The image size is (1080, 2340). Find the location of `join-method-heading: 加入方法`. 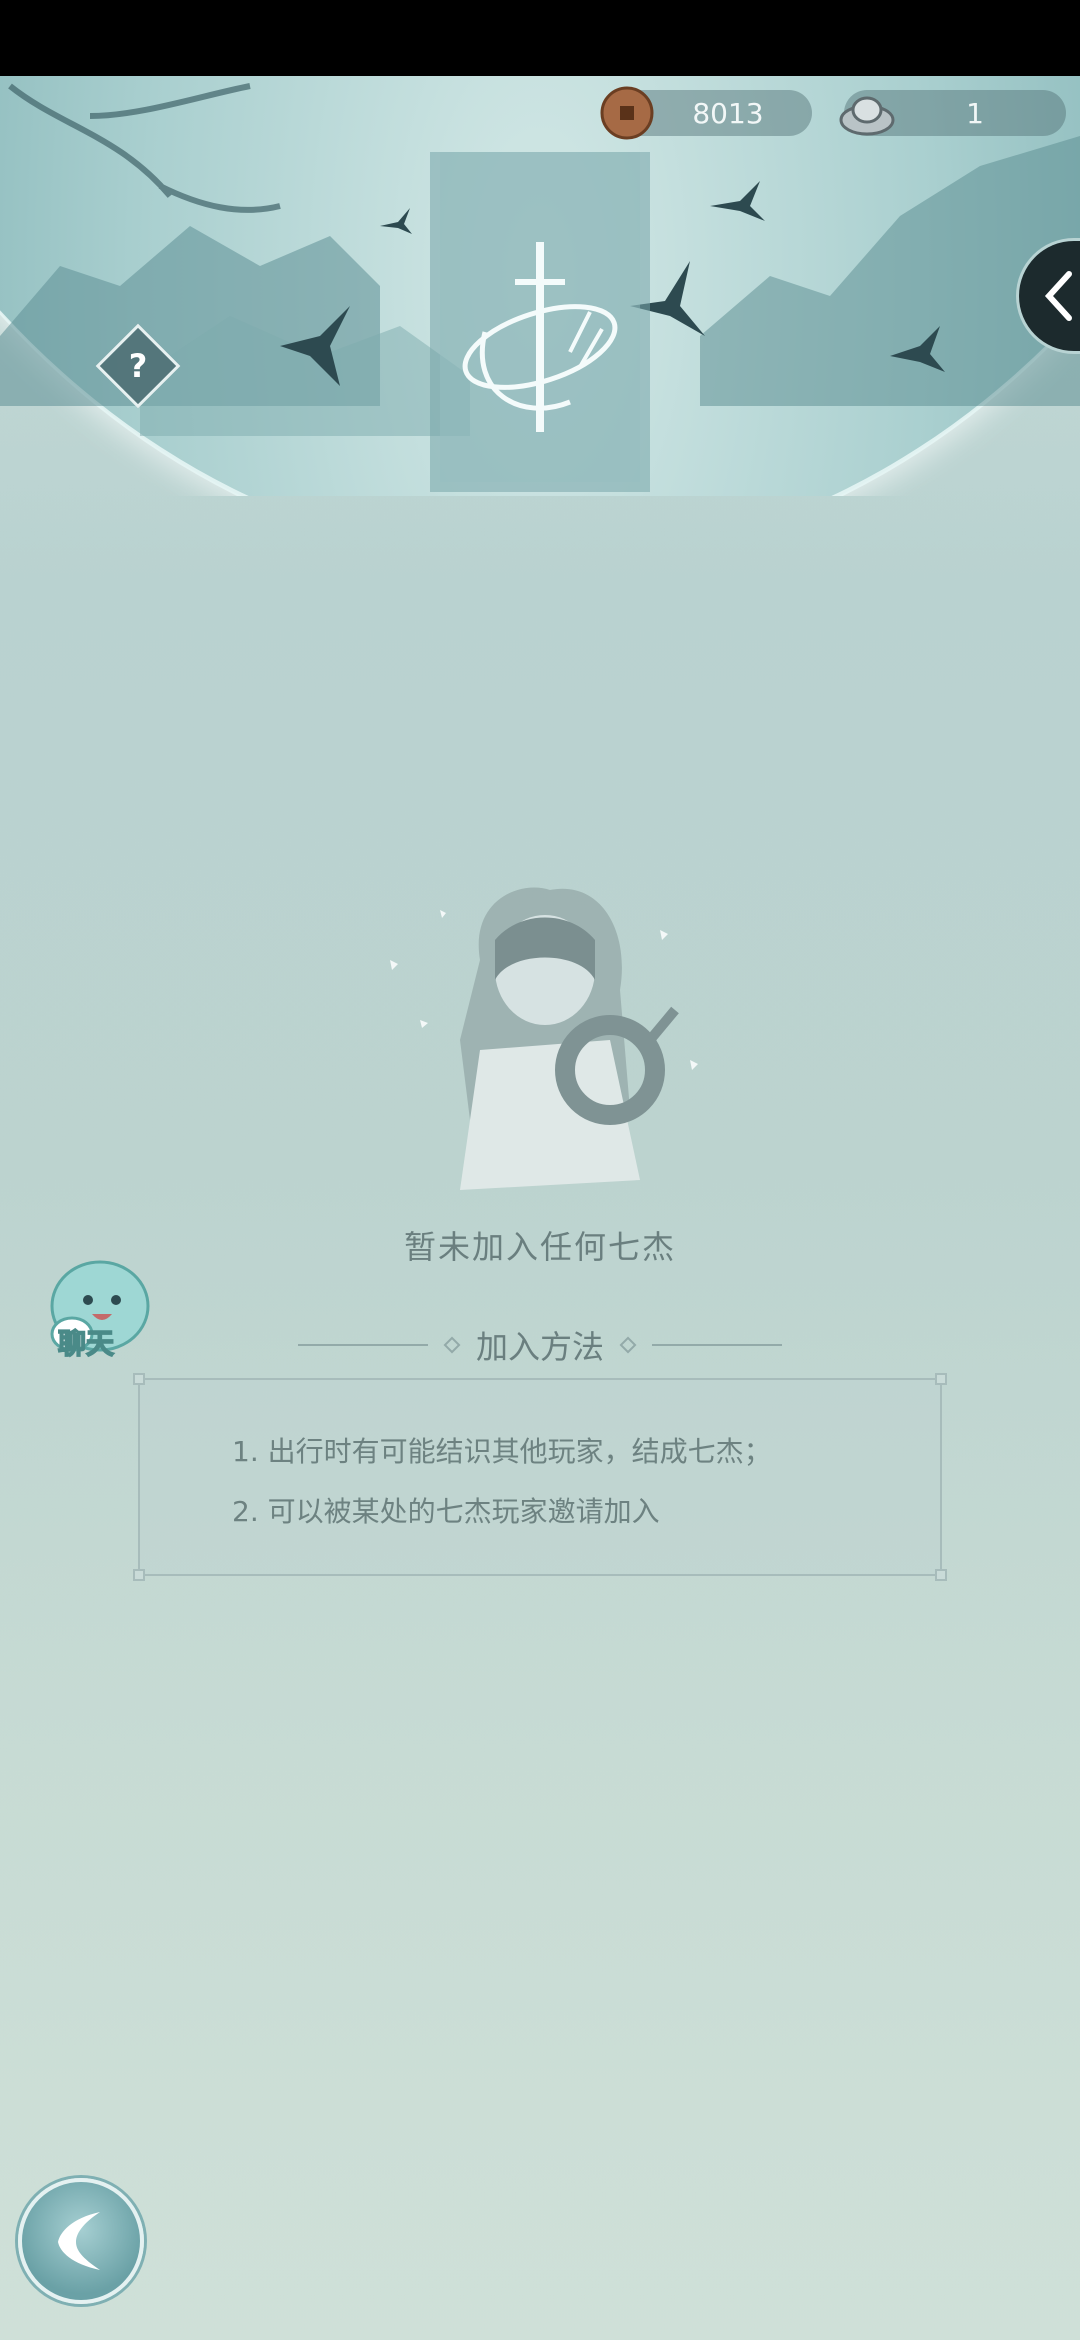

join-method-heading: 加入方法 is located at coordinates (540, 1345).